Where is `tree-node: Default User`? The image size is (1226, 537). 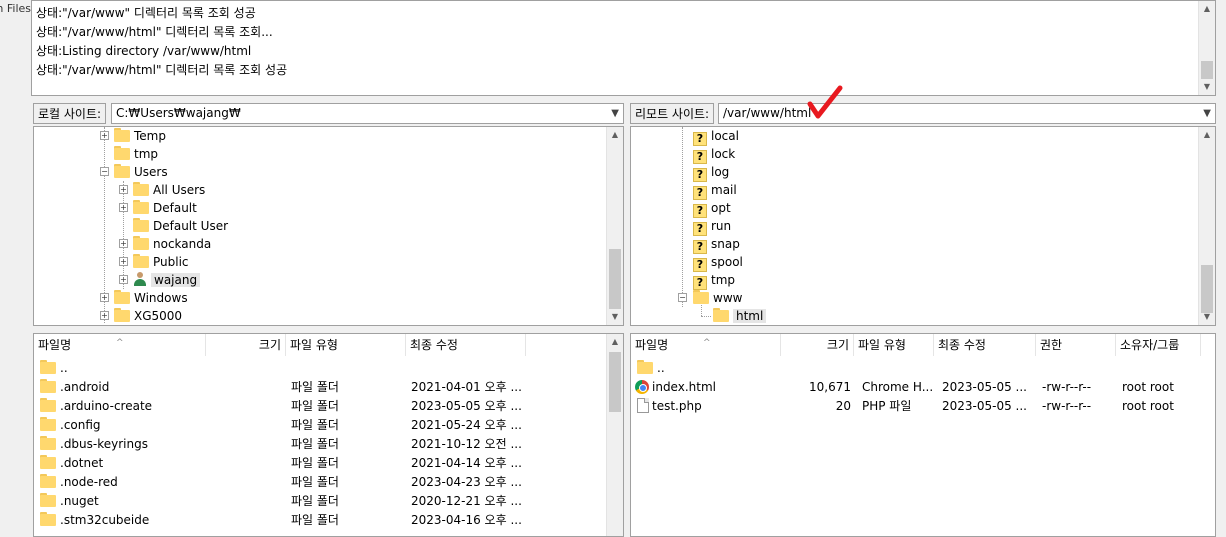 tree-node: Default User is located at coordinates (173, 226).